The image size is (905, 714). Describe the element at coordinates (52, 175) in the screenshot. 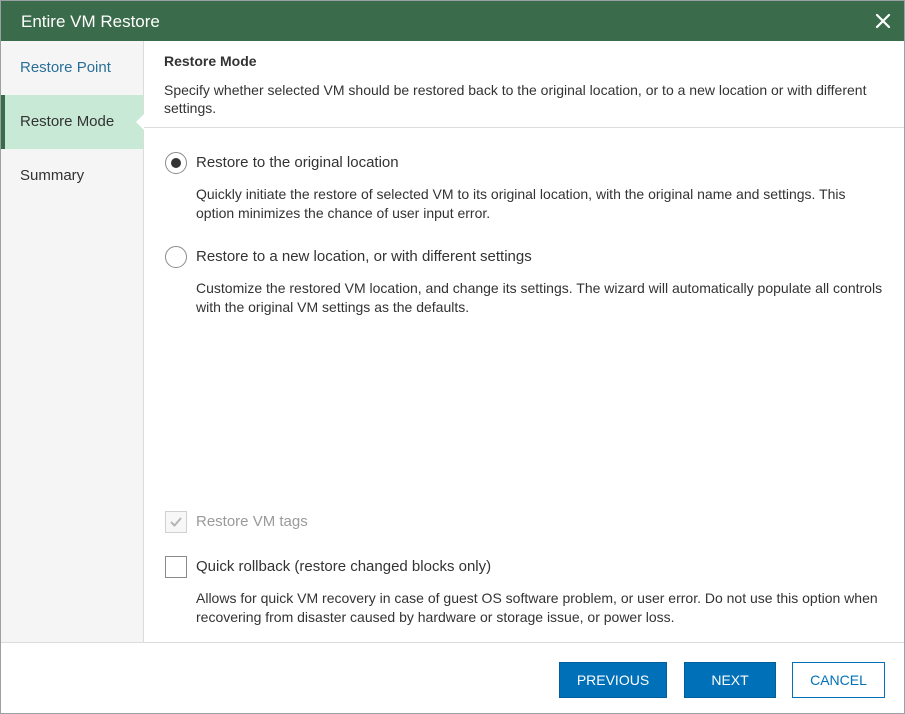

I see `step-summary: Summary` at that location.